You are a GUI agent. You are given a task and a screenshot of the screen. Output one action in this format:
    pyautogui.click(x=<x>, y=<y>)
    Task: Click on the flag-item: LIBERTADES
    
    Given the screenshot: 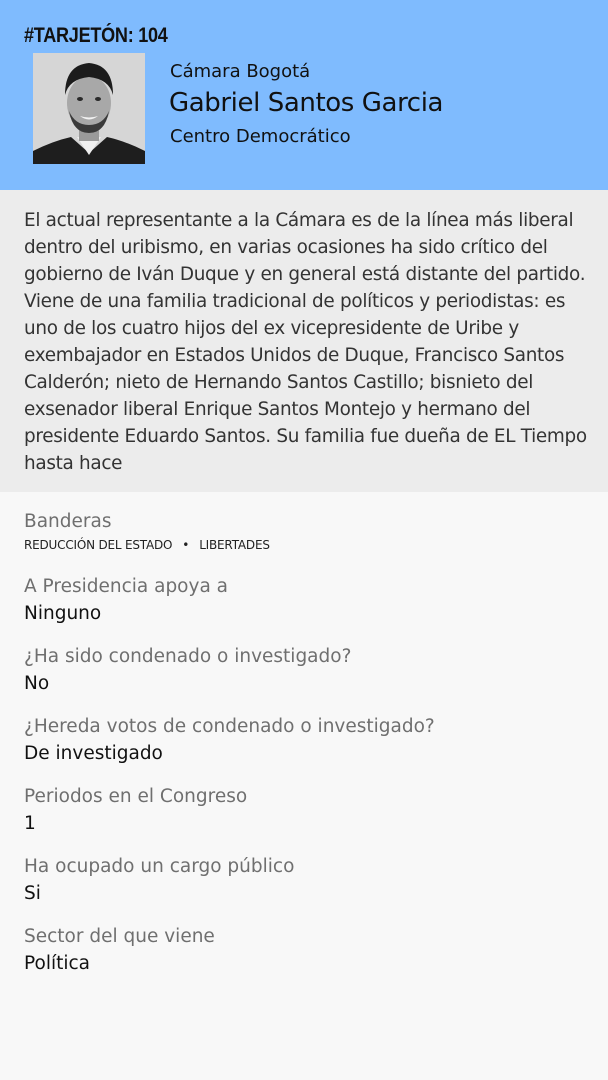 What is the action you would take?
    pyautogui.click(x=234, y=545)
    